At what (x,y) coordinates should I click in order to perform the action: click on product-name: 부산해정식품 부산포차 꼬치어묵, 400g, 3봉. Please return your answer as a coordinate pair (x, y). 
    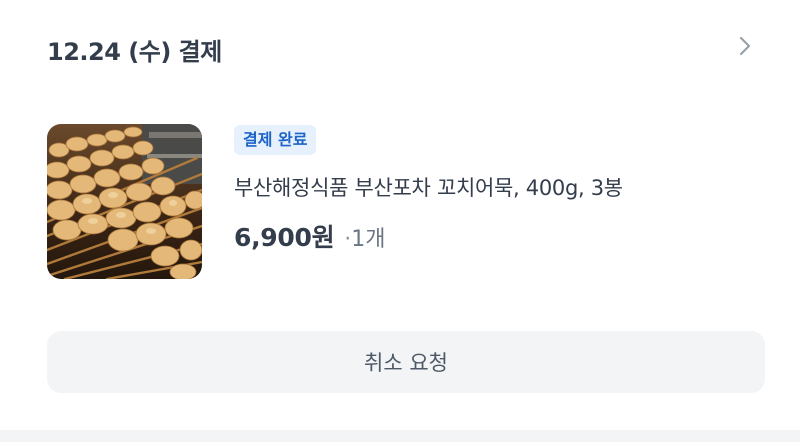
    Looking at the image, I should click on (428, 187).